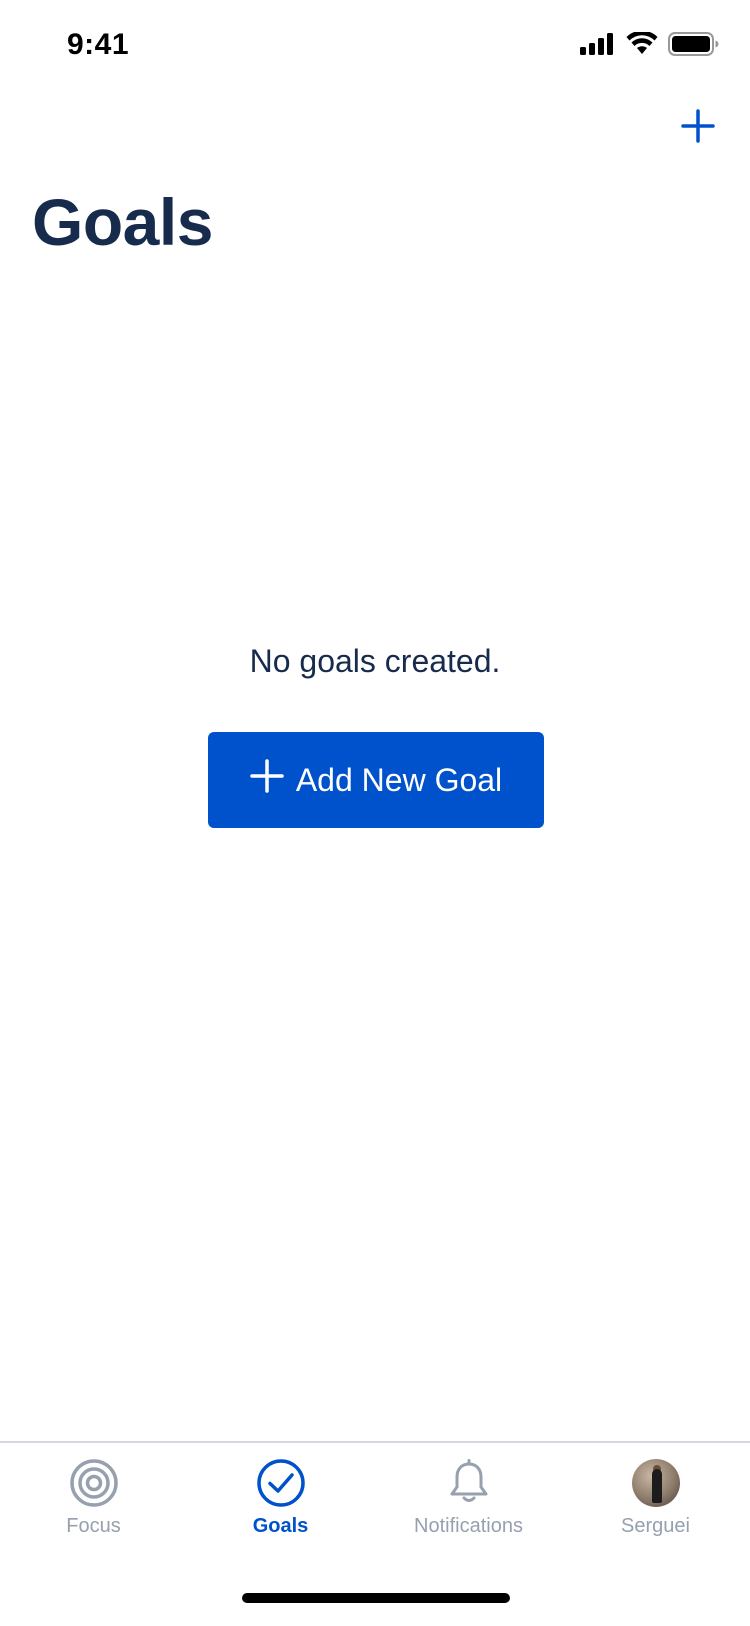  I want to click on avatar, so click(656, 1483).